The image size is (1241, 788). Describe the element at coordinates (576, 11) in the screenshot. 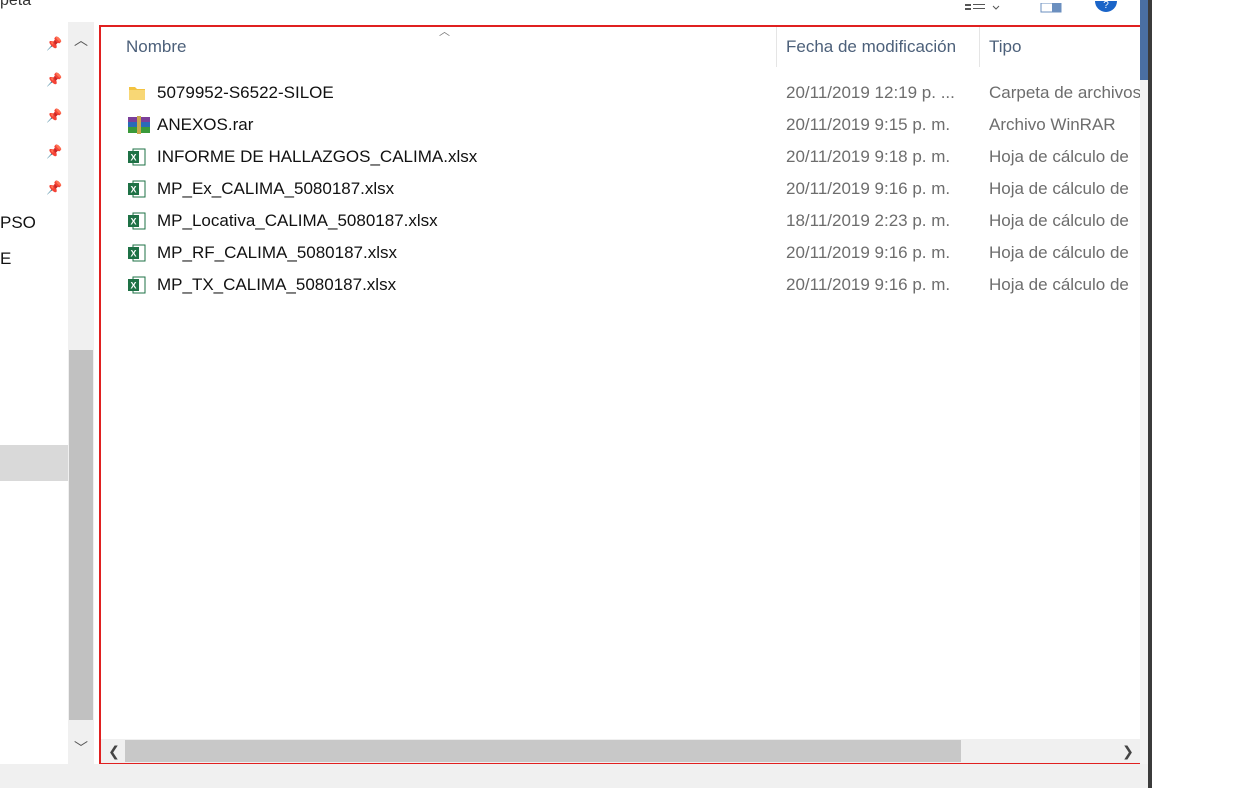

I see `toolbar-strip: peta ?` at that location.